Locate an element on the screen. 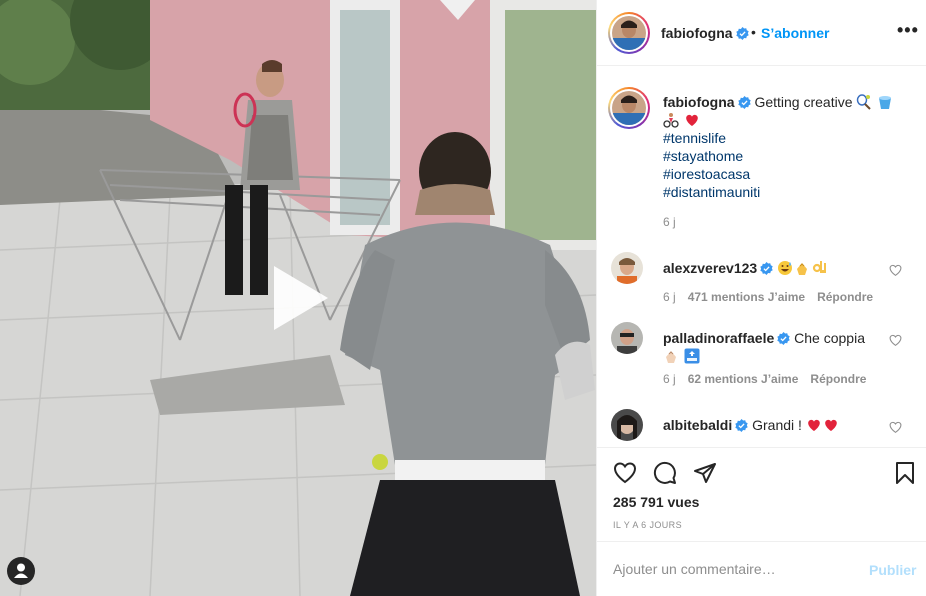 This screenshot has height=596, width=926. hashtag-distantimauniti: #distantimauniti is located at coordinates (788, 192).